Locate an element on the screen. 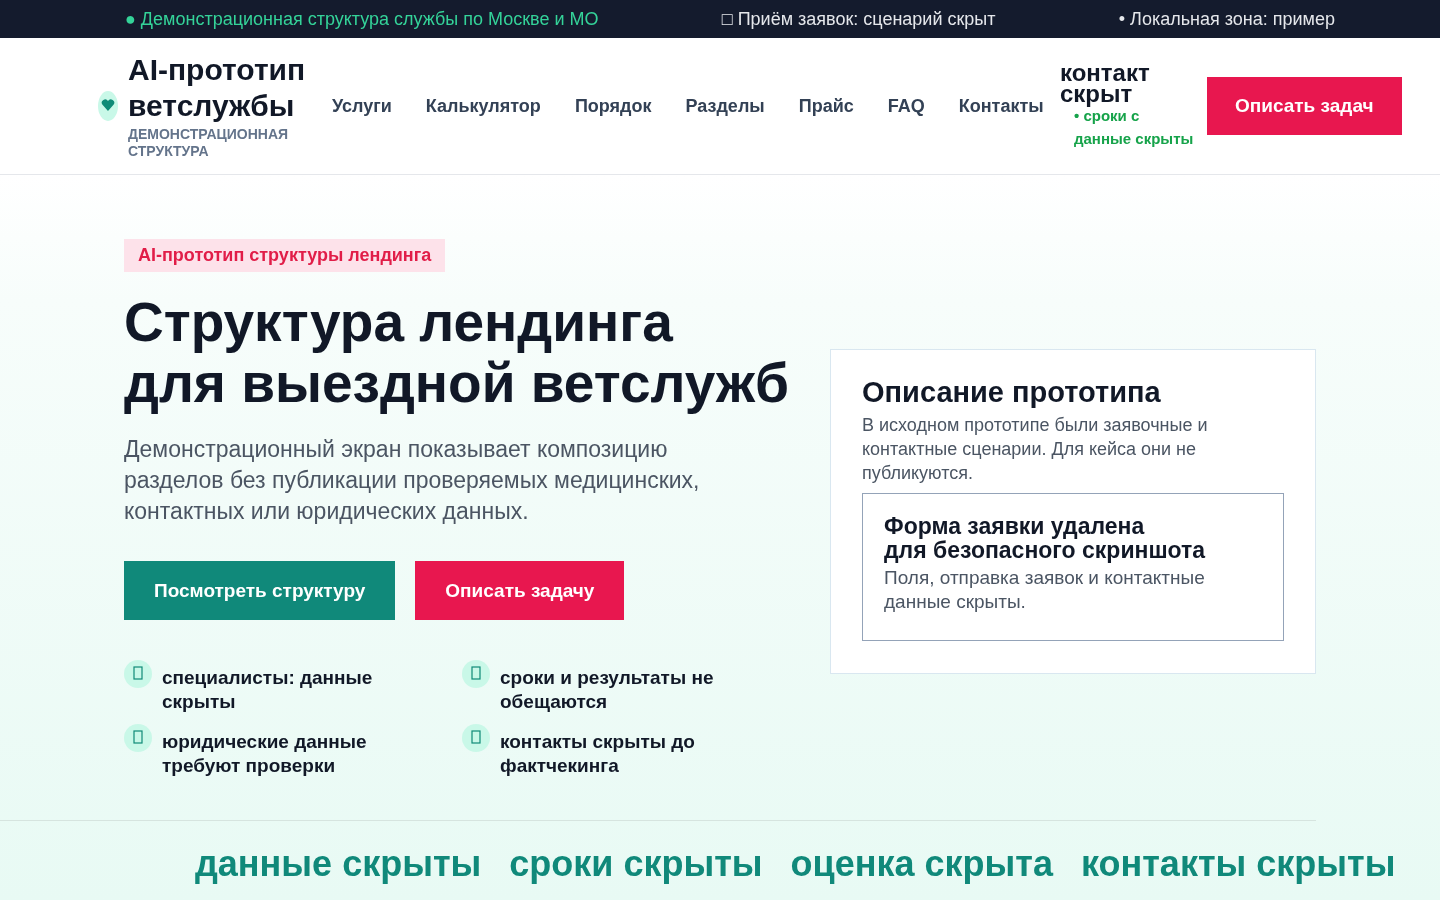 Image resolution: width=1440 pixels, height=900 pixels. card-text: В исходном прототипе были заявочные и контактные сценарии. Для кейса они не публикуются. is located at coordinates (1035, 449).